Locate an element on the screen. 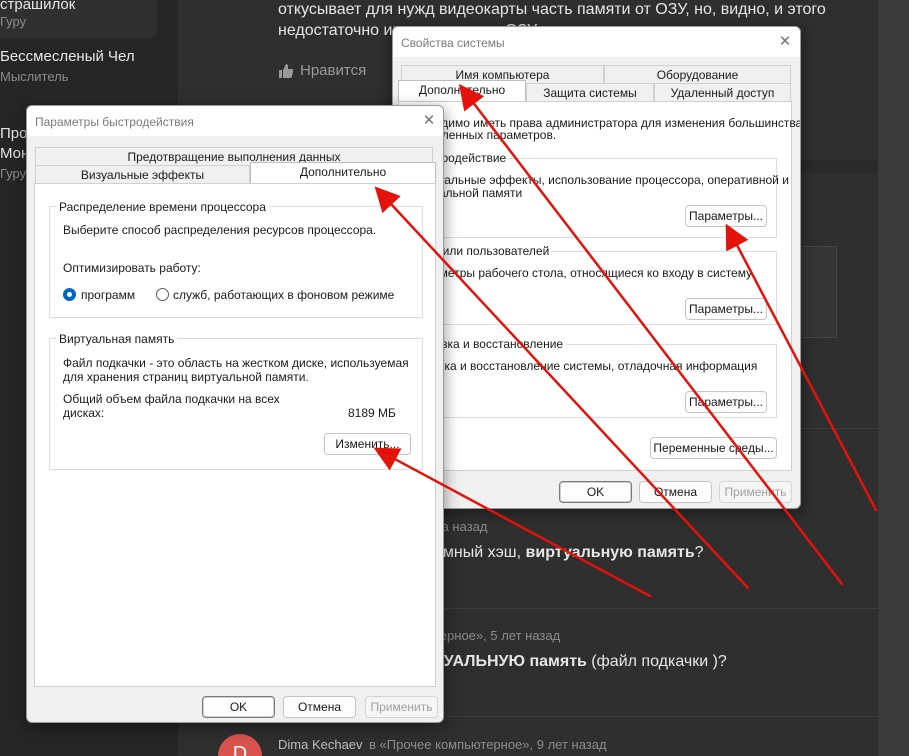 Image resolution: width=909 pixels, height=756 pixels. group-title: рили пользователей is located at coordinates (493, 251).